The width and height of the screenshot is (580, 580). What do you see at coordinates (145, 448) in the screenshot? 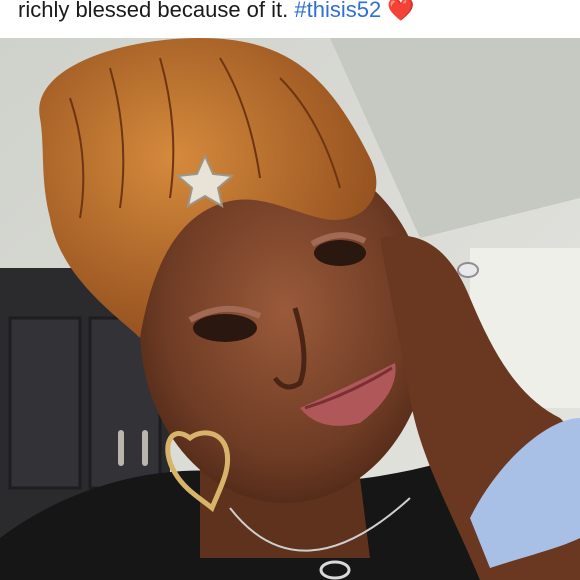
I see `cabinet-handle-right` at bounding box center [145, 448].